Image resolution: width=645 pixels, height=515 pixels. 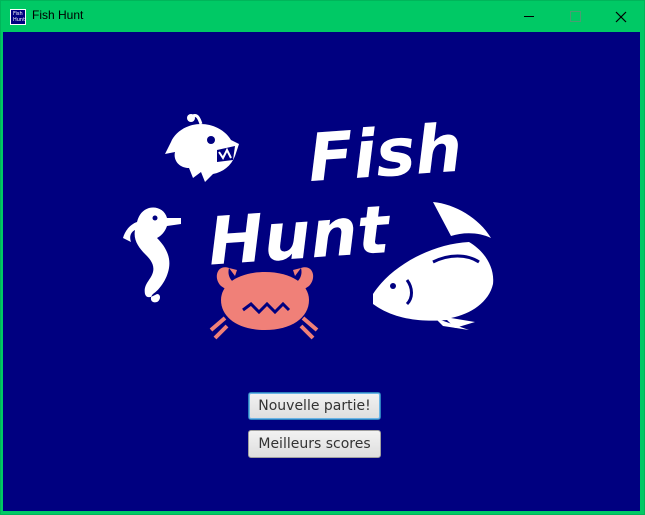 I want to click on title-bar: Fish Hunt Fish Hunt, so click(x=322, y=16).